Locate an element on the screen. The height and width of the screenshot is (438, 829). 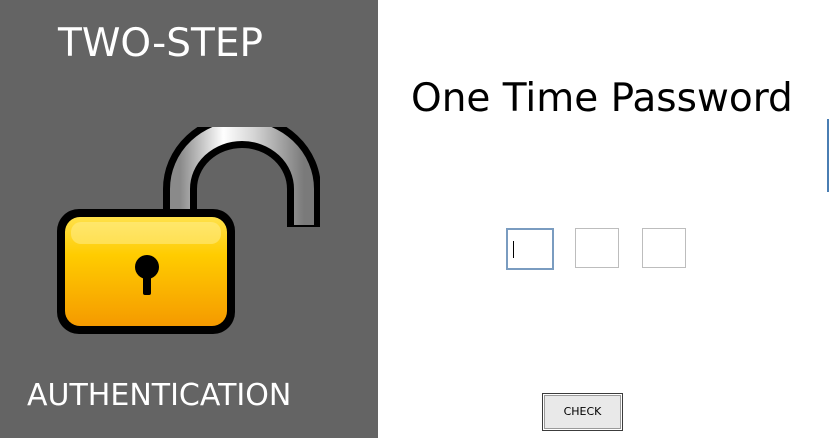
otp-digit-2-input is located at coordinates (597, 248).